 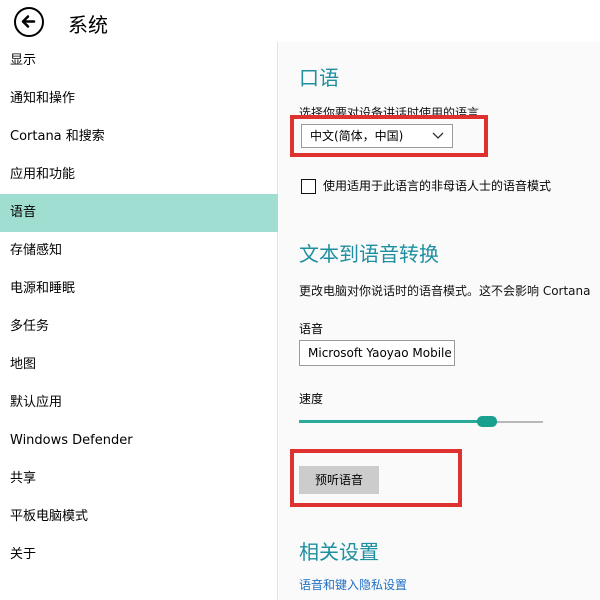 I want to click on sidebar-item-tablet-mode: 平板电脑模式, so click(x=139, y=517).